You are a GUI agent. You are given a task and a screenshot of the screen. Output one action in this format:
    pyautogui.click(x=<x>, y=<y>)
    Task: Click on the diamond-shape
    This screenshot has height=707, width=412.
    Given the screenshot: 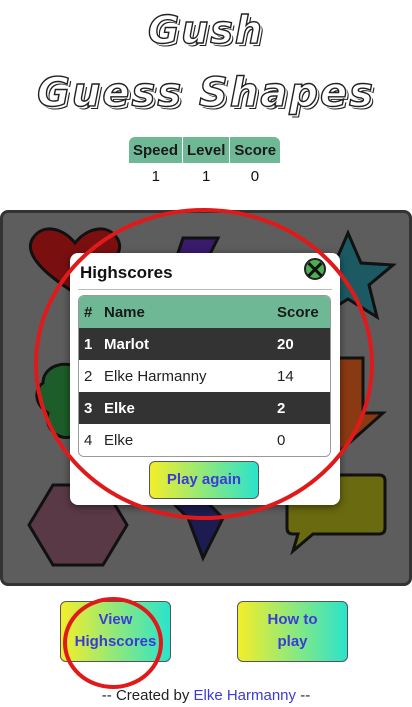 What is the action you would take?
    pyautogui.click(x=197, y=531)
    